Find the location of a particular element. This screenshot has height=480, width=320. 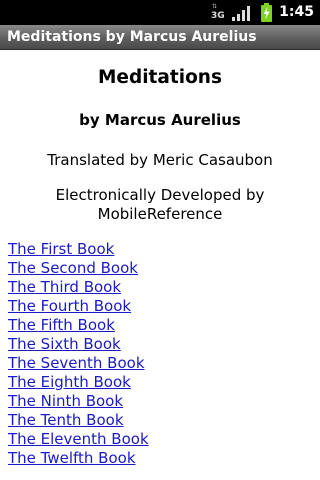

app-title: Meditations by Marcus Aurelius is located at coordinates (132, 37).